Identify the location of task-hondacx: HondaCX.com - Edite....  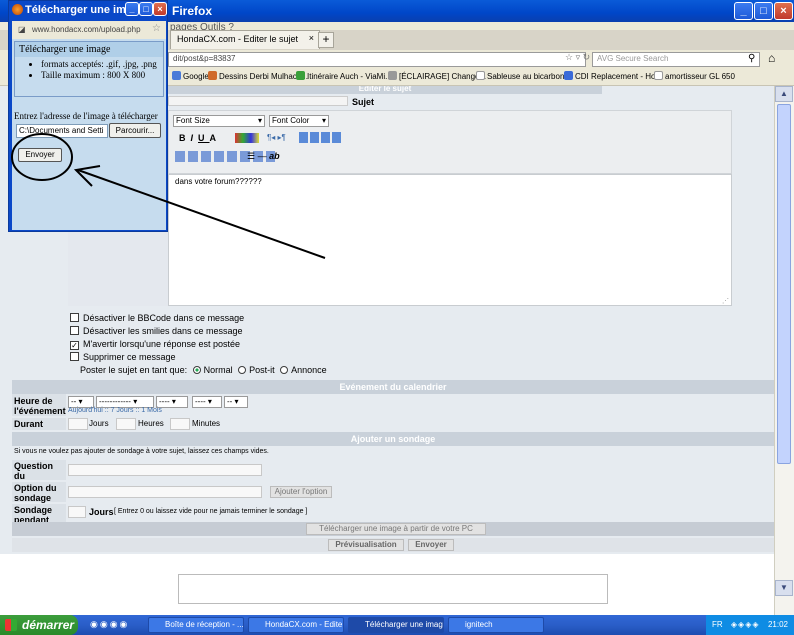
(296, 625).